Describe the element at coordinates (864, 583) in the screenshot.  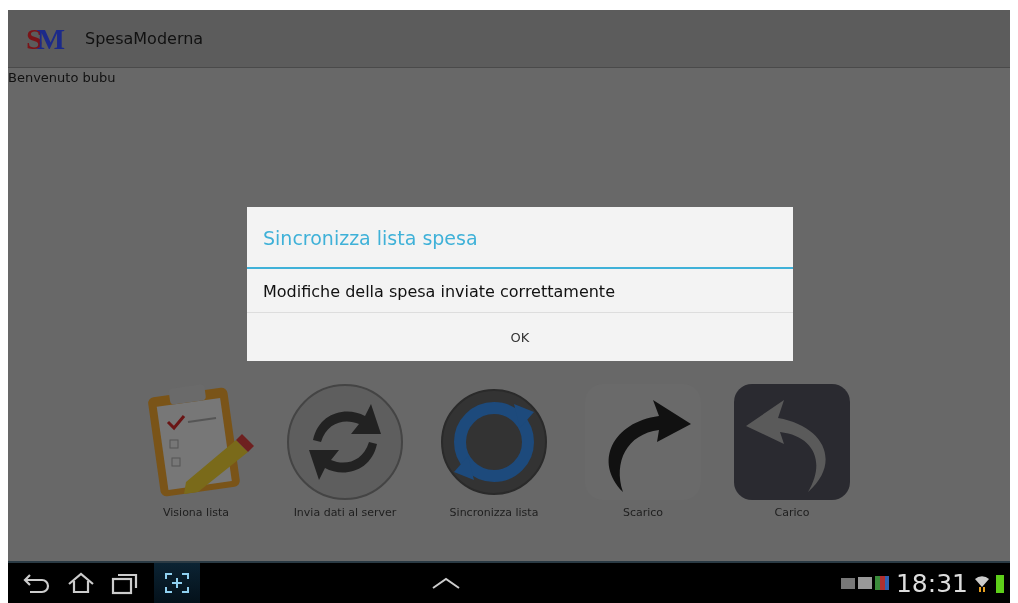
I see `notification-icons` at that location.